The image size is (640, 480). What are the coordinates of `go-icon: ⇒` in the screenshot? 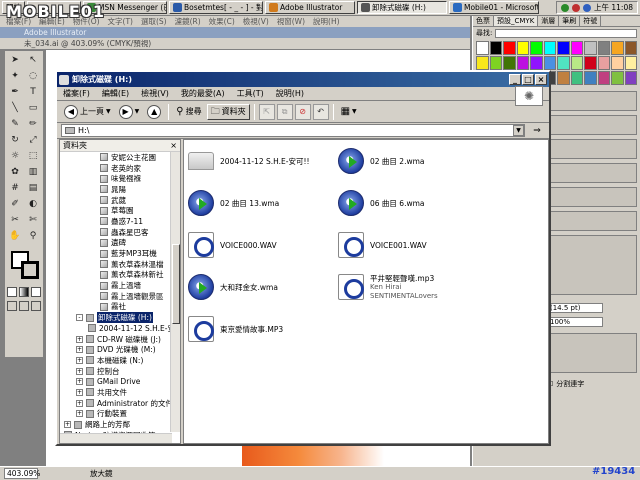 It's located at (537, 131).